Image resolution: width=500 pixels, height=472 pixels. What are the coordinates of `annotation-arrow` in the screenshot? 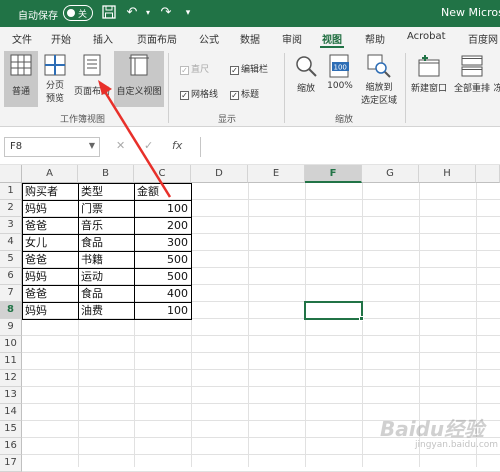 It's located at (135, 139).